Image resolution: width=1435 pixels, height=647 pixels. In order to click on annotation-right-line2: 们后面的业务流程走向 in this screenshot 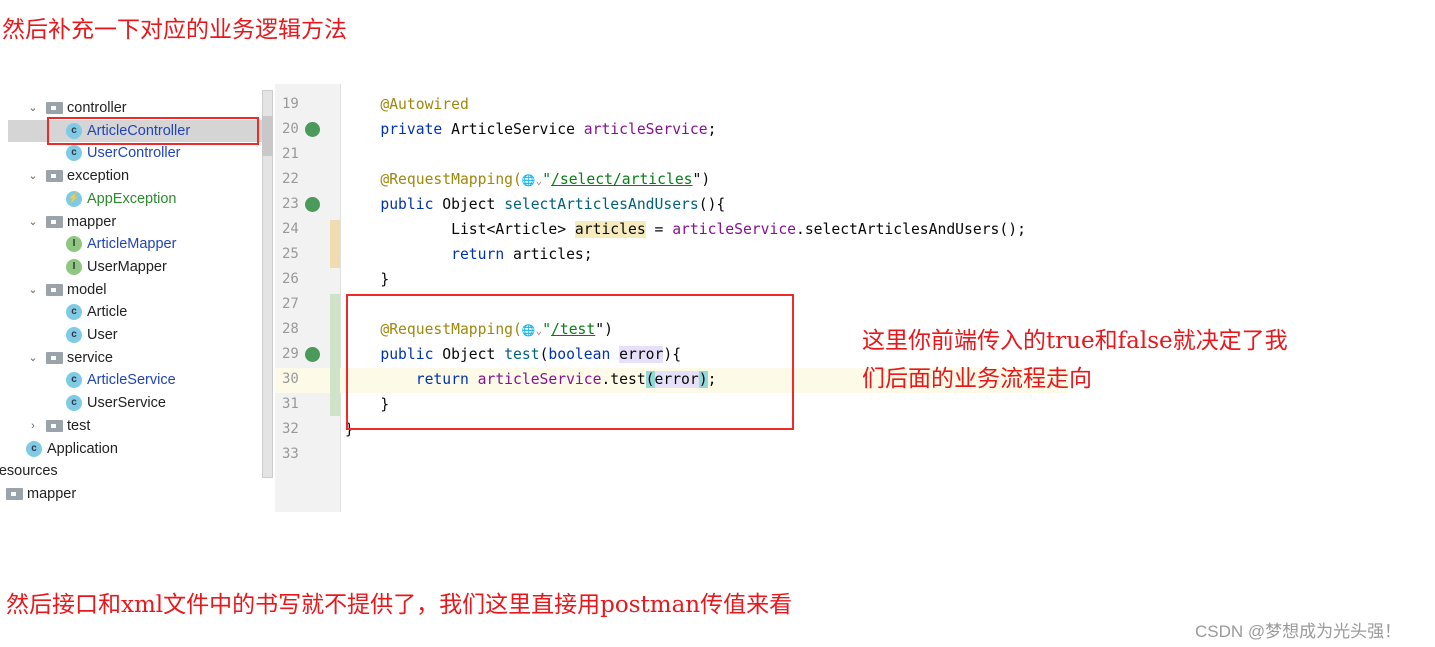, I will do `click(977, 379)`.